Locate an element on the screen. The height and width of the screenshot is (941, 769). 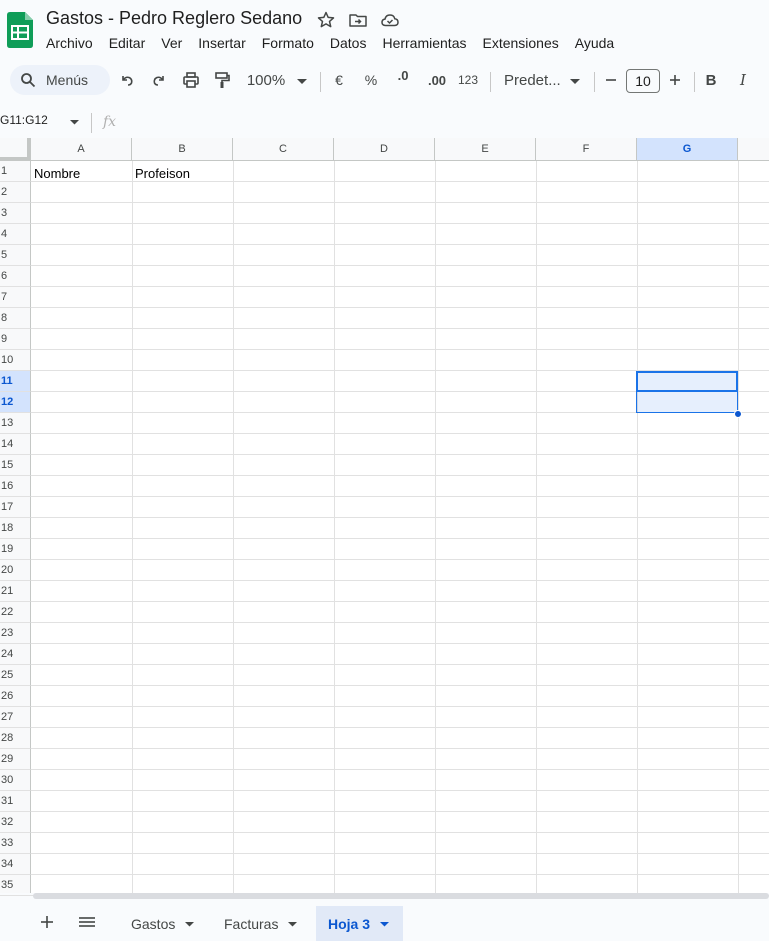
move-folder-icon is located at coordinates (358, 20).